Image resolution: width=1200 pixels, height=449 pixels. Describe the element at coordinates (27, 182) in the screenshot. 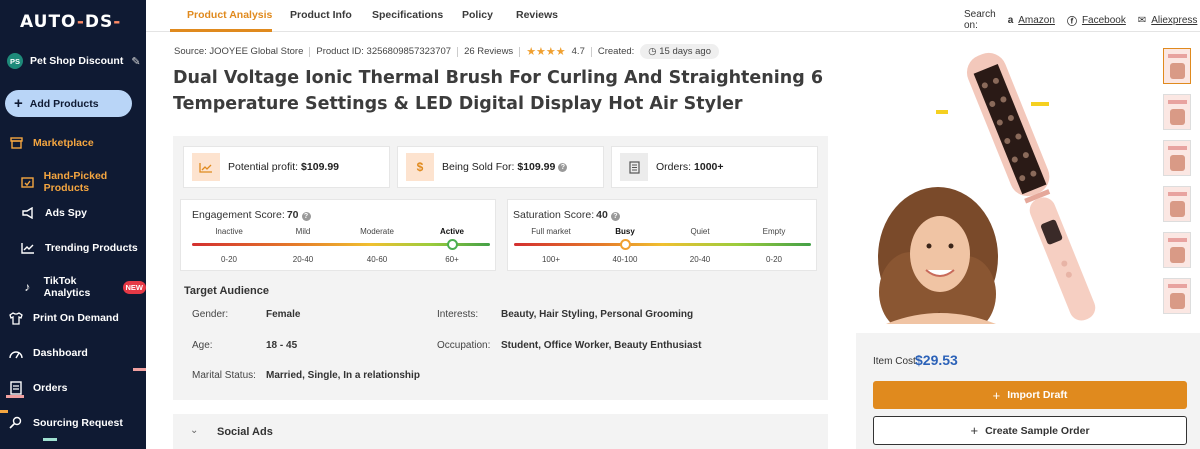

I see `hand-picked-icon` at that location.